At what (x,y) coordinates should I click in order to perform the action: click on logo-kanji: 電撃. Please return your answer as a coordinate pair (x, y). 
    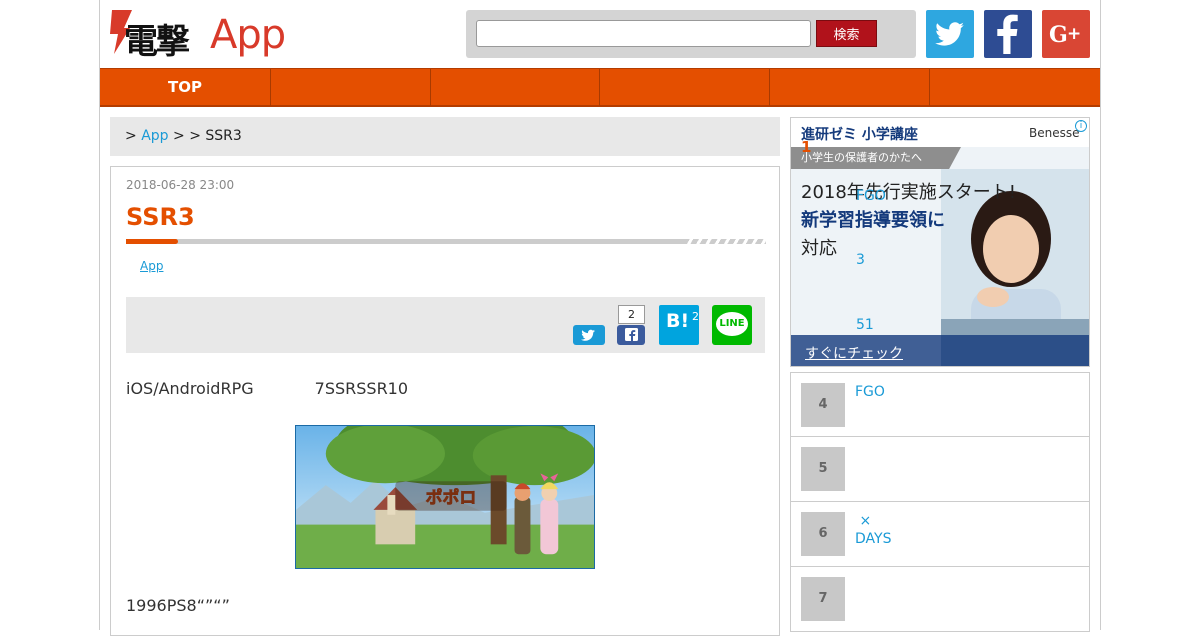
    Looking at the image, I should click on (157, 42).